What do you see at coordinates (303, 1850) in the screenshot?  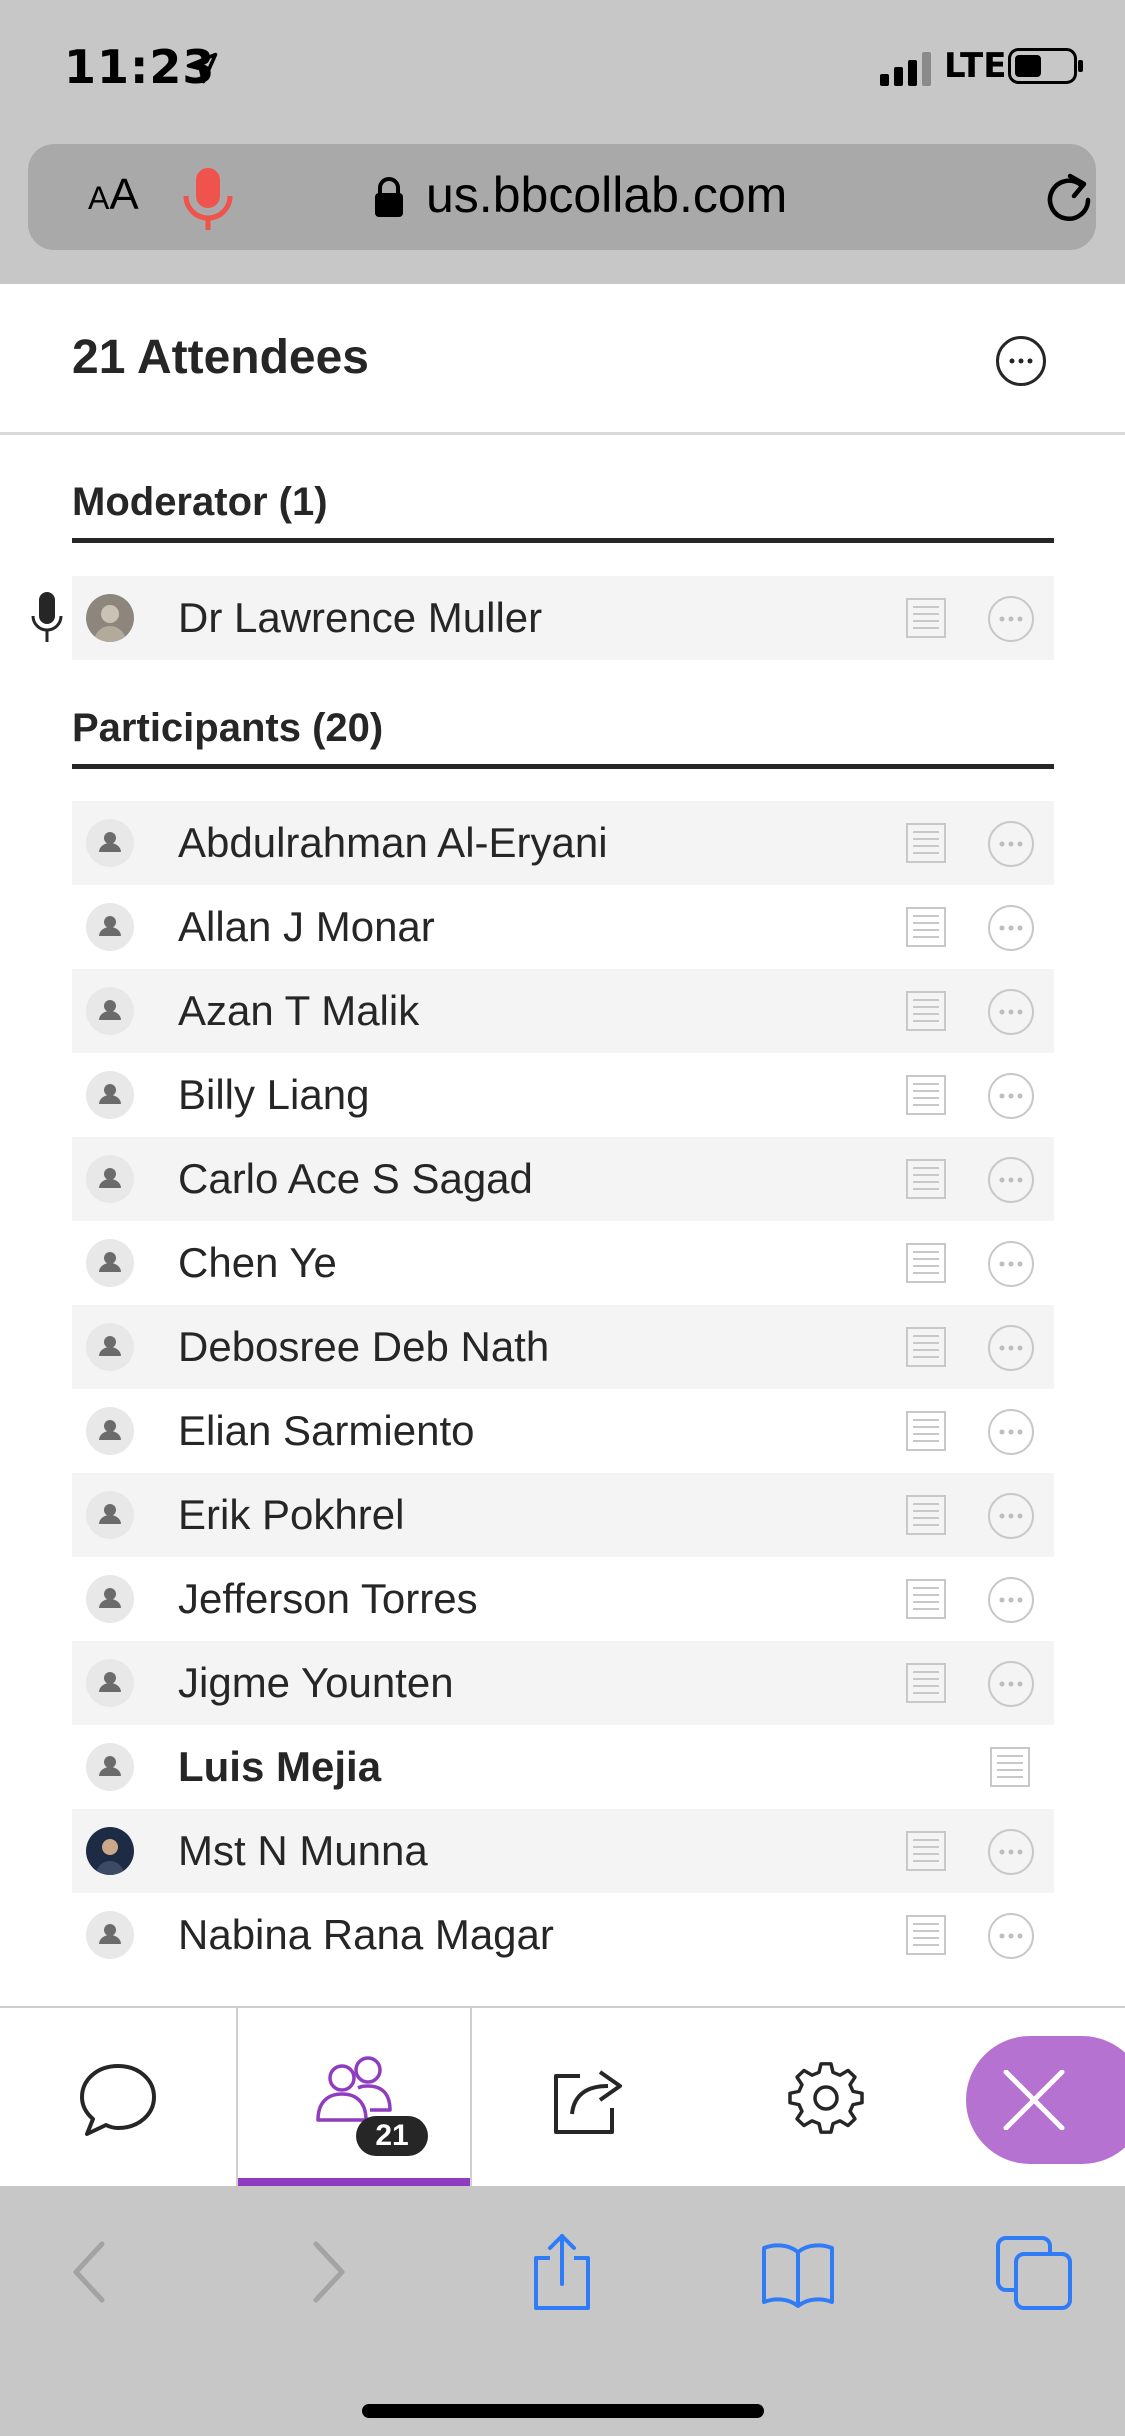 I see `attendee-name: Mst N Munna` at bounding box center [303, 1850].